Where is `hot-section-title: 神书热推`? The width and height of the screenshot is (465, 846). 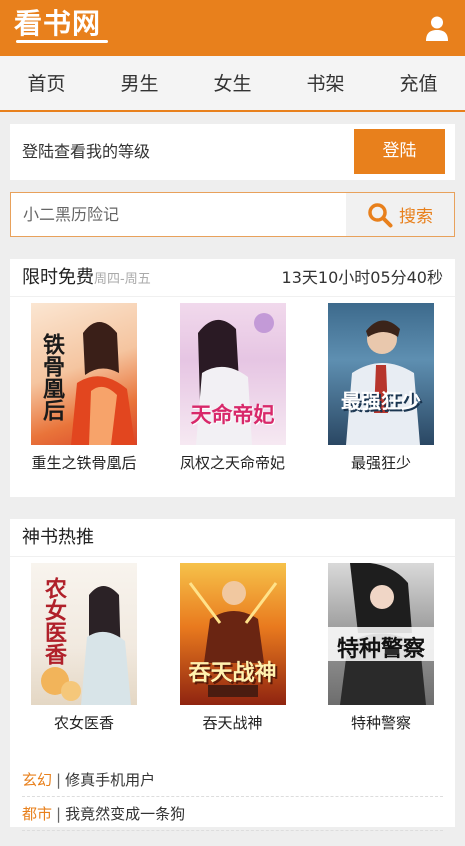 hot-section-title: 神书热推 is located at coordinates (58, 537).